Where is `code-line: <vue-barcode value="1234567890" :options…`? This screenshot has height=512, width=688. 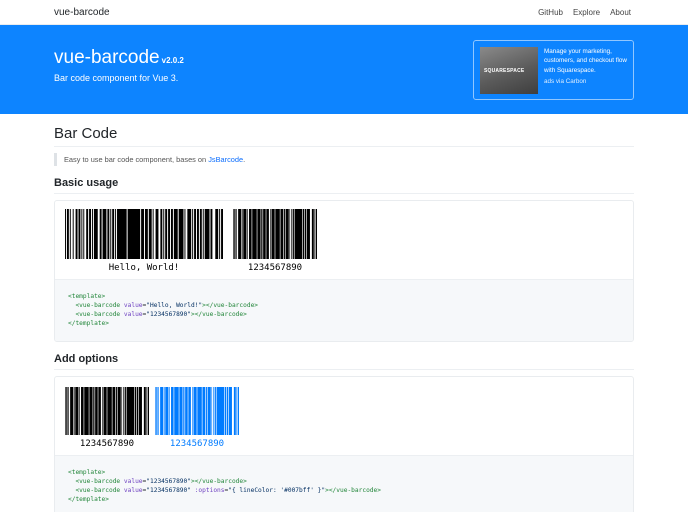
code-line: <vue-barcode value="1234567890" :options… is located at coordinates (350, 490).